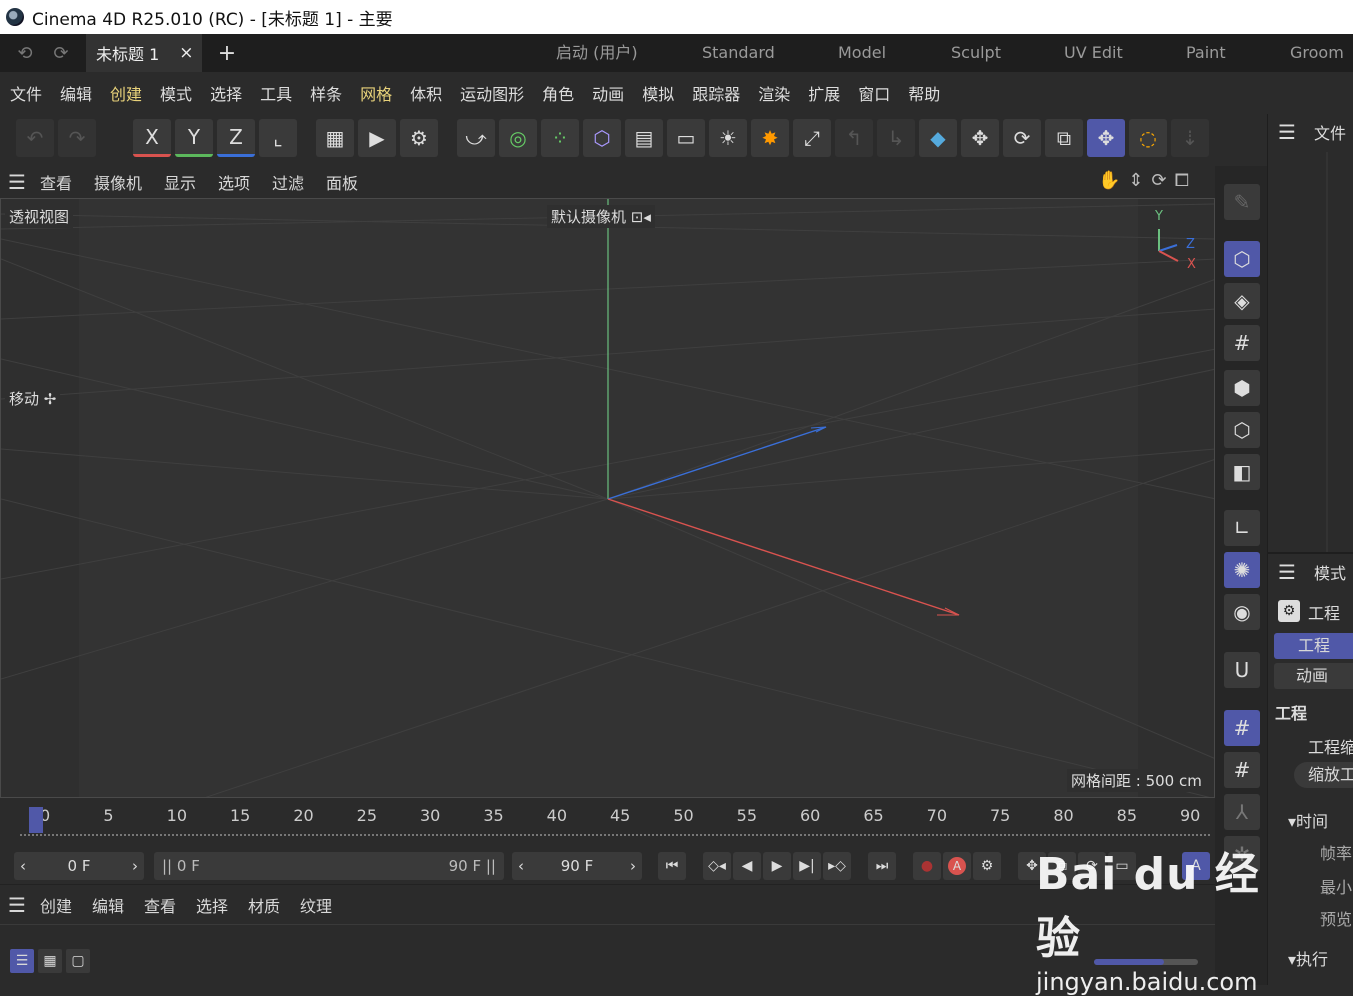  Describe the element at coordinates (874, 93) in the screenshot. I see `menu-window: 窗口` at that location.